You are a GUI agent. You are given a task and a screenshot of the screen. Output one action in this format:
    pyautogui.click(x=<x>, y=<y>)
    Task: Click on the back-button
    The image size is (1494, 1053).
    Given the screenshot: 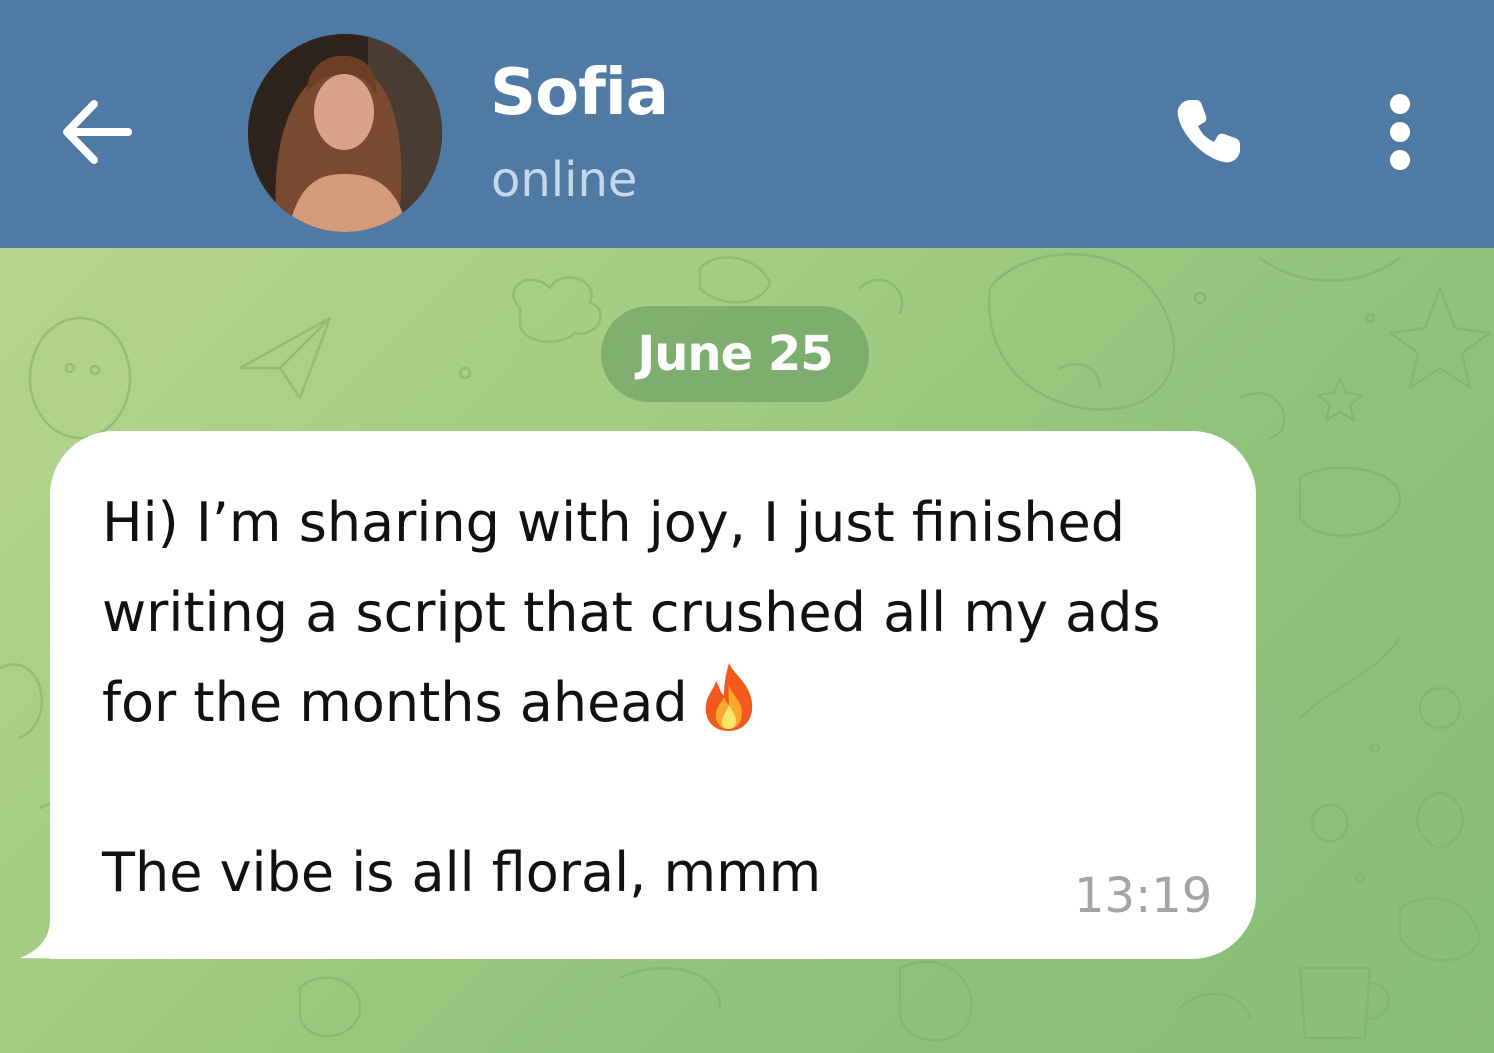 What is the action you would take?
    pyautogui.click(x=96, y=132)
    